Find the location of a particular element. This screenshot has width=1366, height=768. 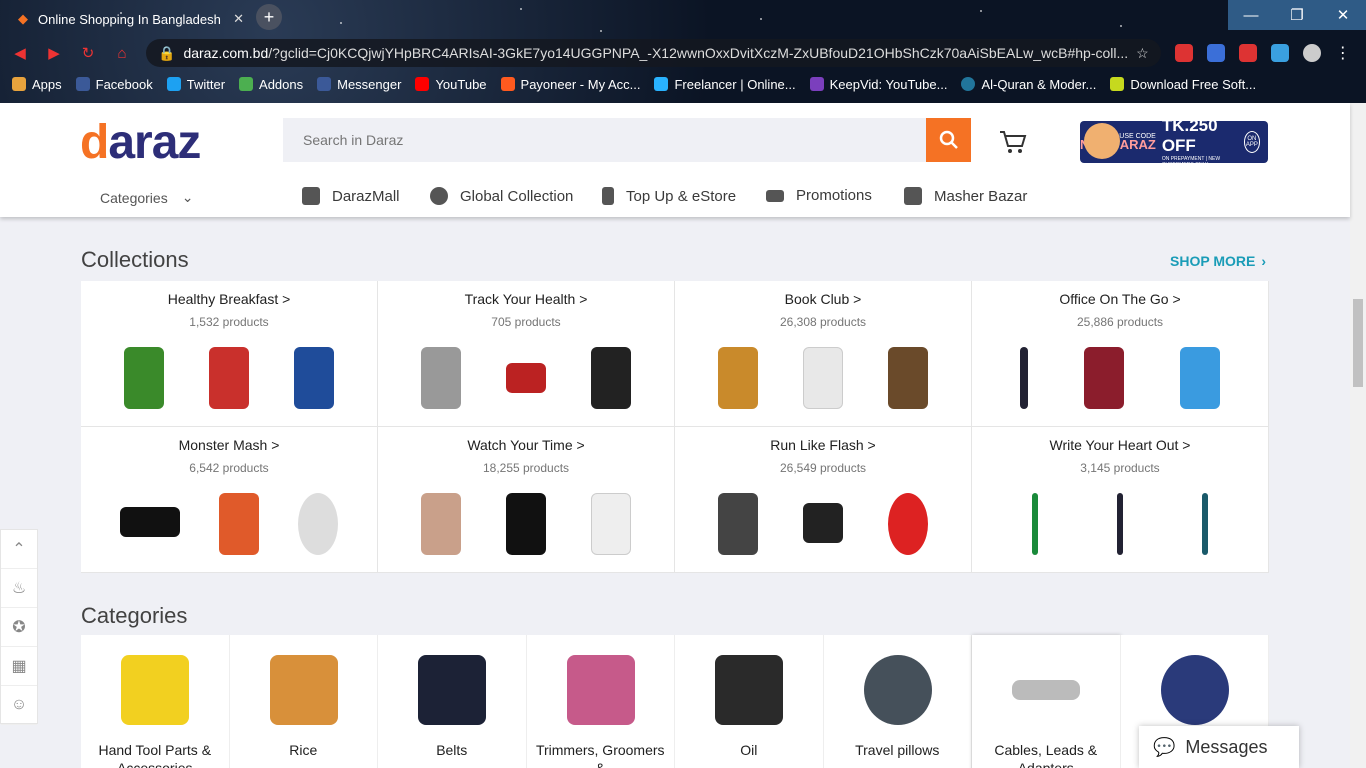

cart-icon is located at coordinates (1013, 142).